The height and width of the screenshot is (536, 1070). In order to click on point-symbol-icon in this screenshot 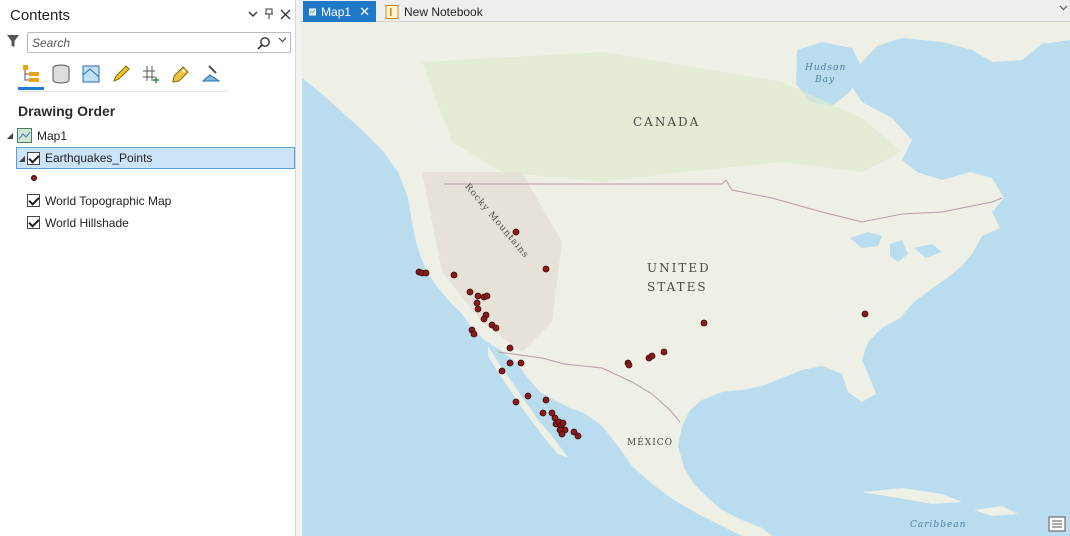, I will do `click(34, 178)`.